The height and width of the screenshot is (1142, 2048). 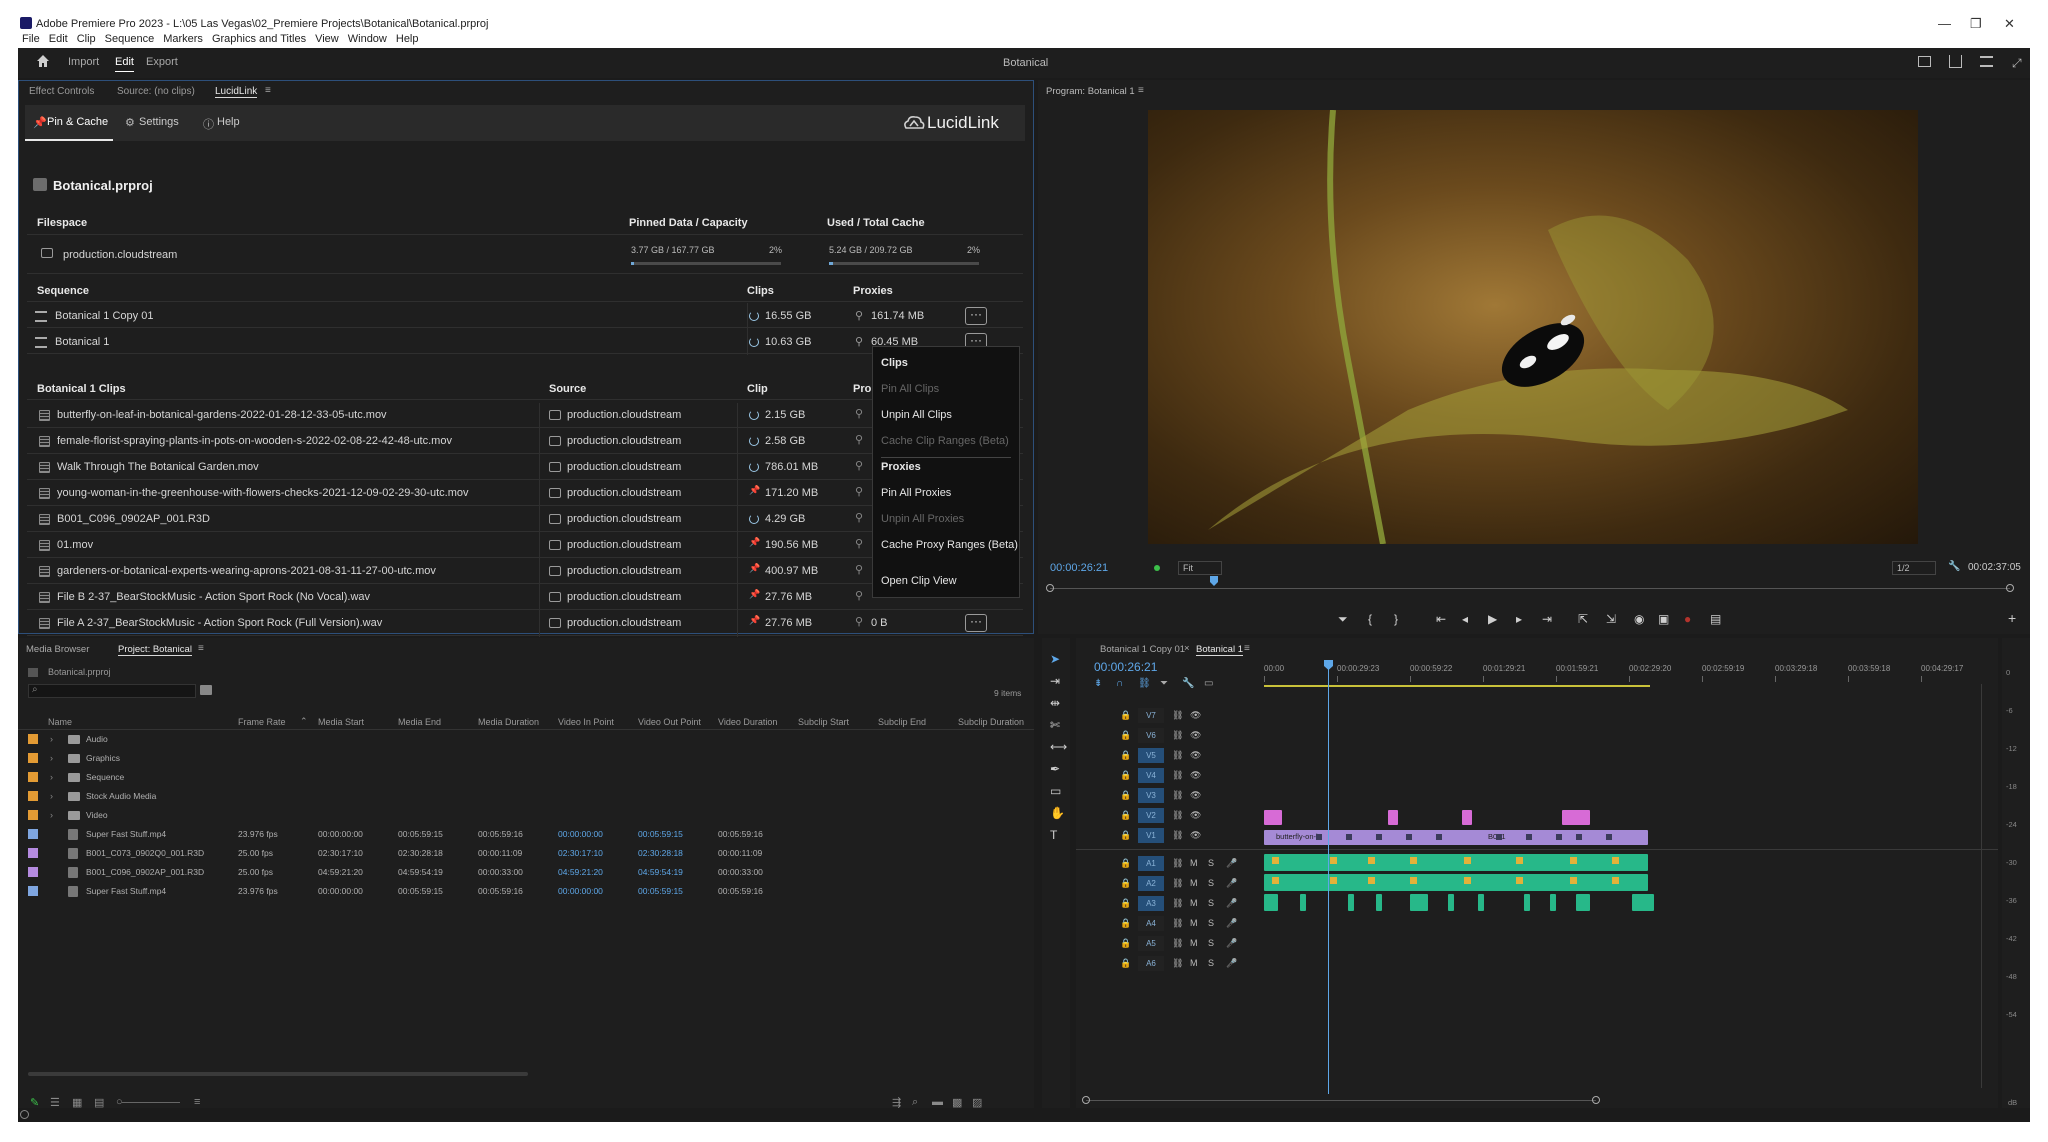 What do you see at coordinates (991, 722) in the screenshot?
I see `column-header: Subclip Duration` at bounding box center [991, 722].